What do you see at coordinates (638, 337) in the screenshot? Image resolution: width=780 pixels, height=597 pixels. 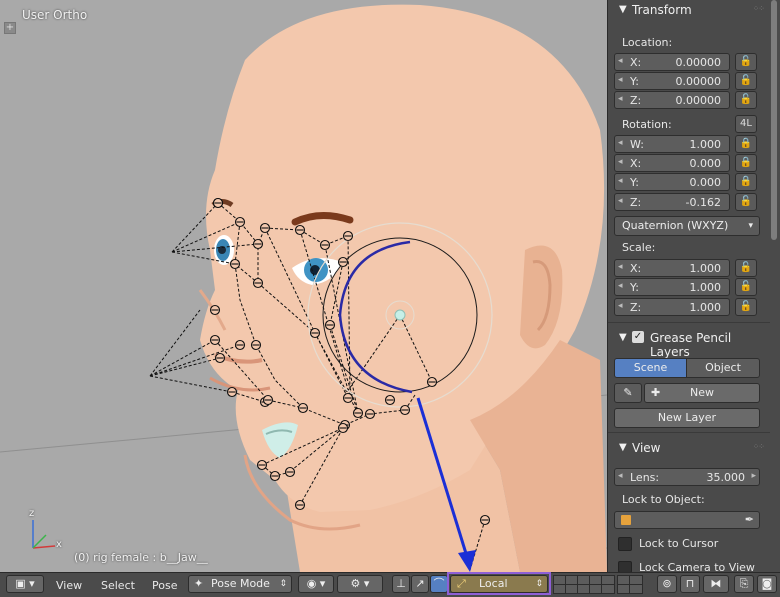 I see `enable-checkbox: ✓` at bounding box center [638, 337].